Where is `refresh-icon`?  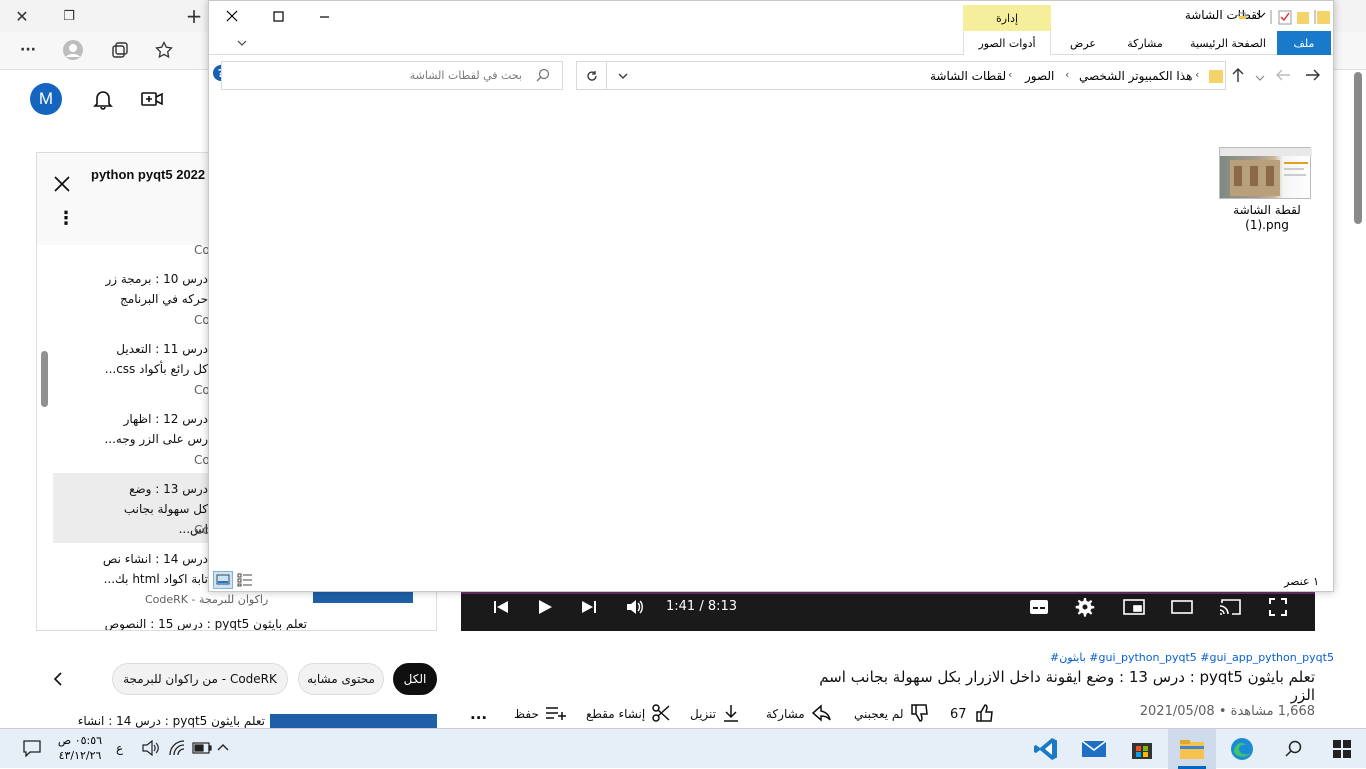
refresh-icon is located at coordinates (592, 75).